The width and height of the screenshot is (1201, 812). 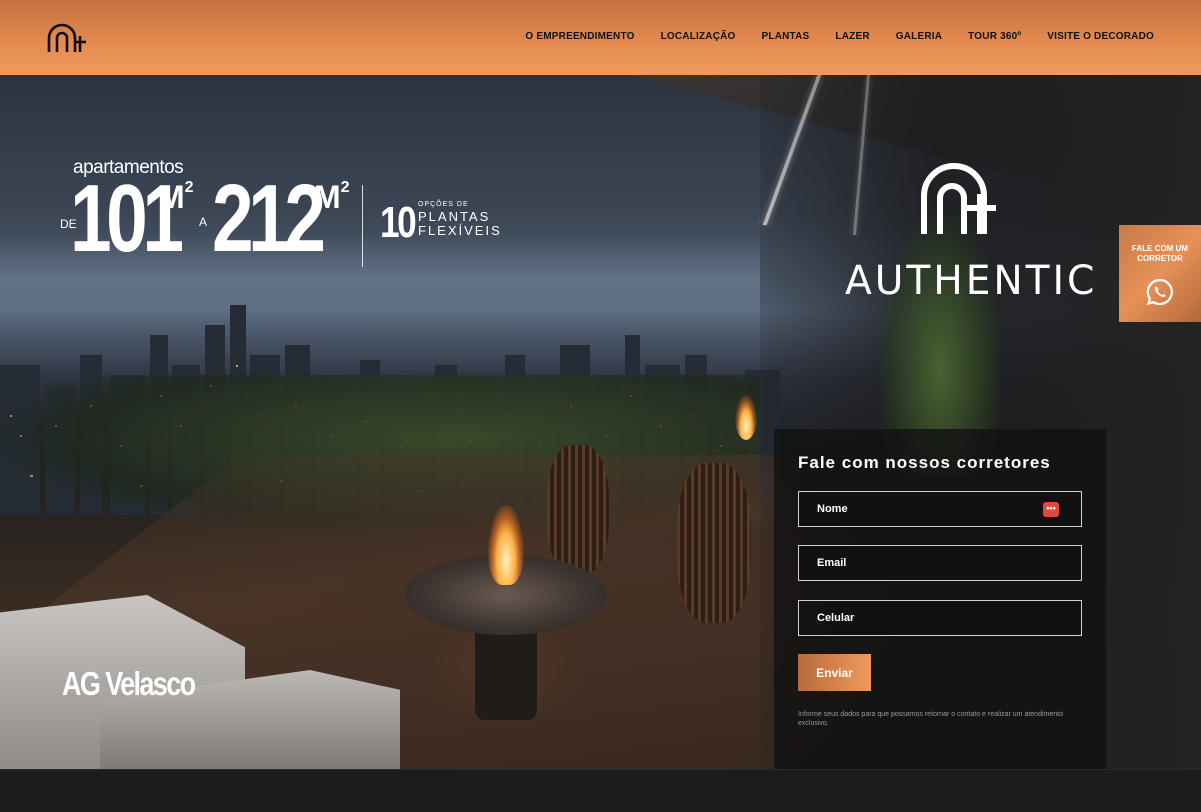 What do you see at coordinates (786, 36) in the screenshot?
I see `nav-plantas: PLANTAS` at bounding box center [786, 36].